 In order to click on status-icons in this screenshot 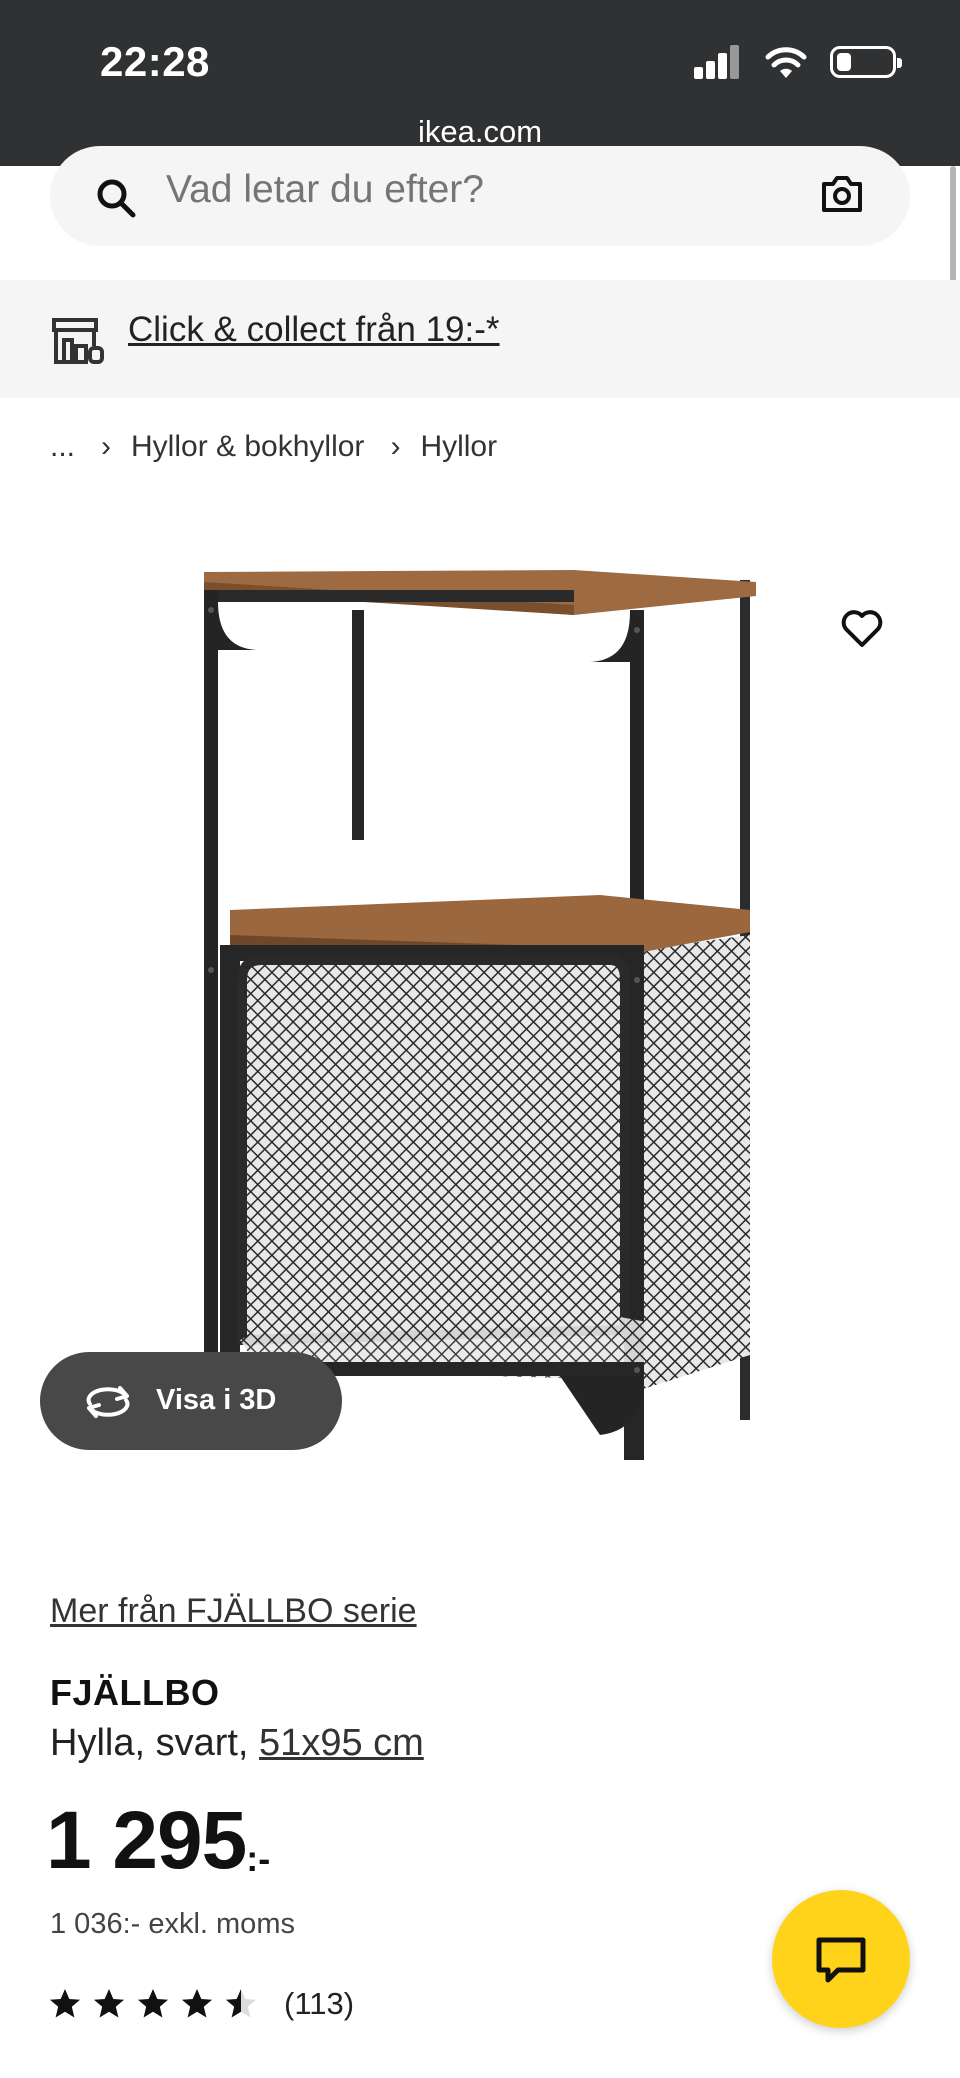, I will do `click(798, 62)`.